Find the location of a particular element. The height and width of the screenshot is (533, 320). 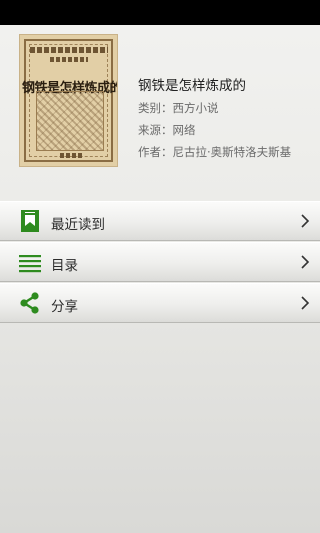

book-title: 钢铁是怎样炼成的 is located at coordinates (192, 86).